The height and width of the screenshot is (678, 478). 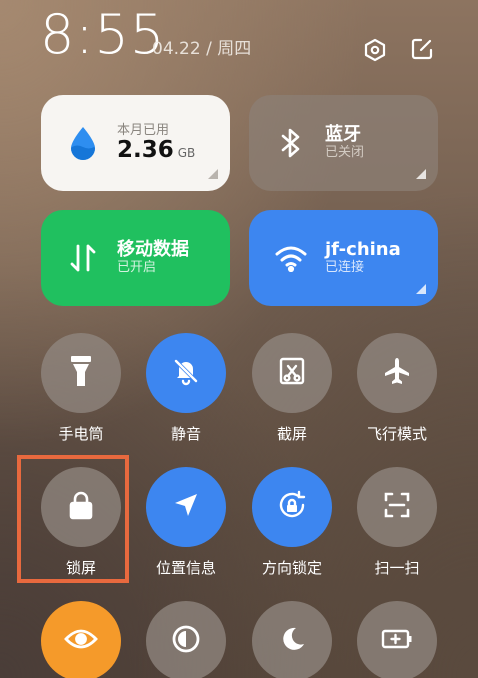 I want to click on contrast-icon, so click(x=186, y=641).